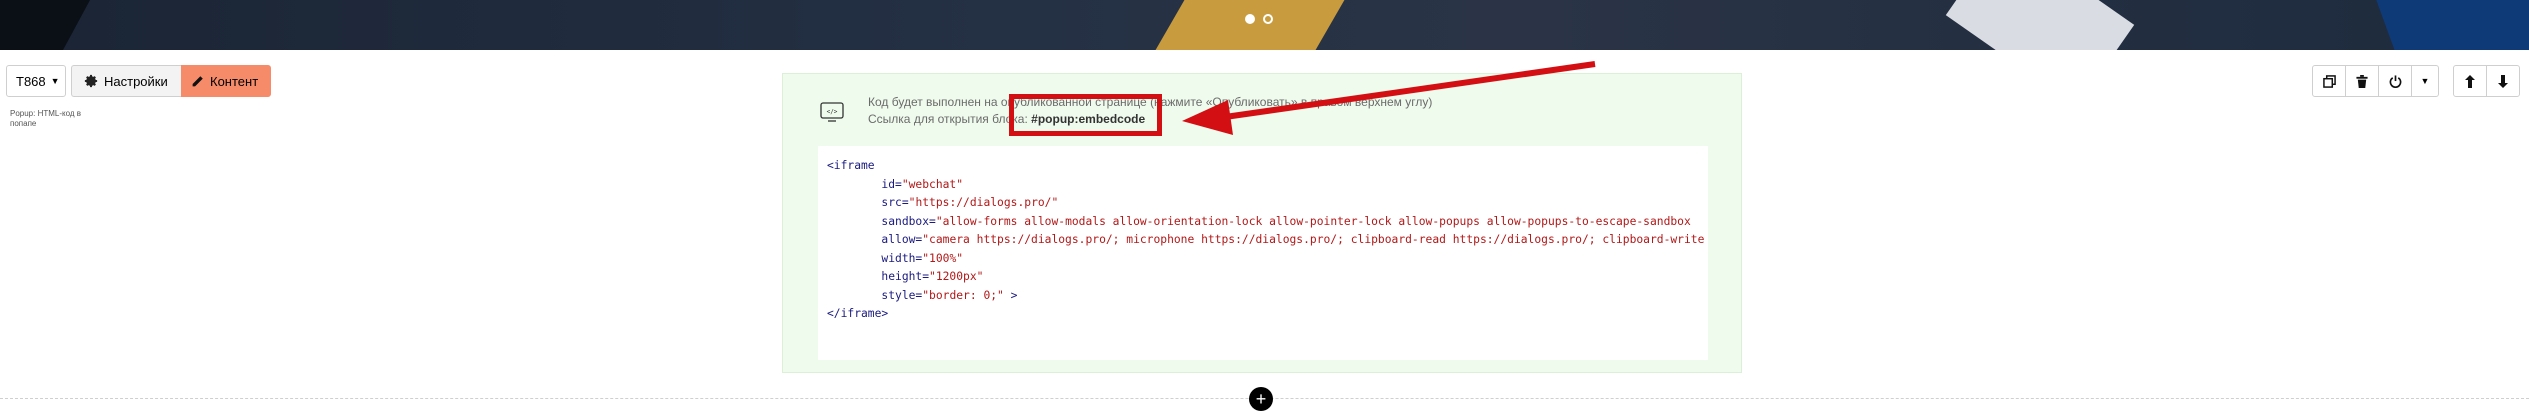 The image size is (2529, 418). I want to click on delete-button, so click(2362, 81).